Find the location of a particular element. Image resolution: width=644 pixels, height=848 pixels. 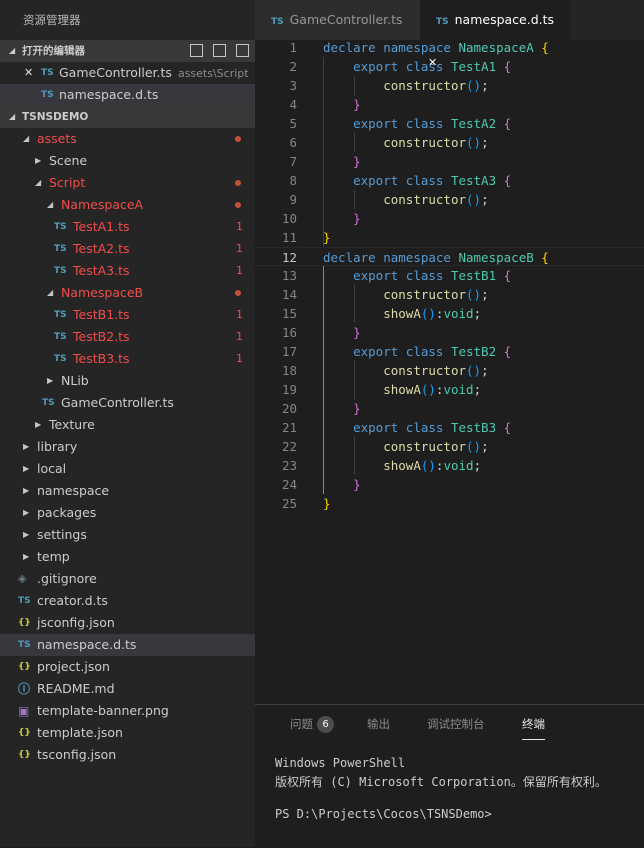

project-header: ◢ TSNSDEMO is located at coordinates (127, 117).